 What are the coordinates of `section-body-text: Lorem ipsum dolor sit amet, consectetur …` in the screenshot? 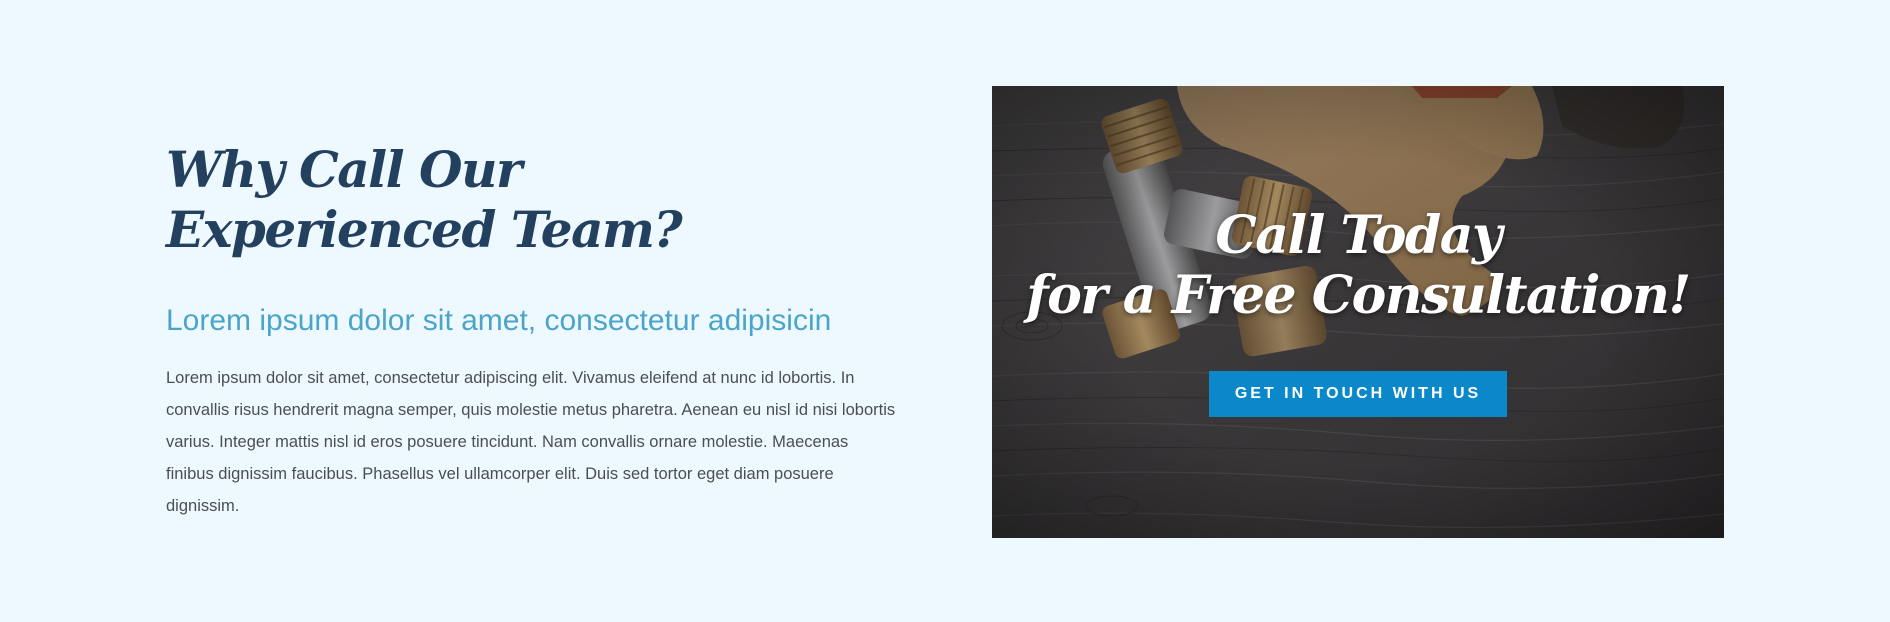 It's located at (531, 442).